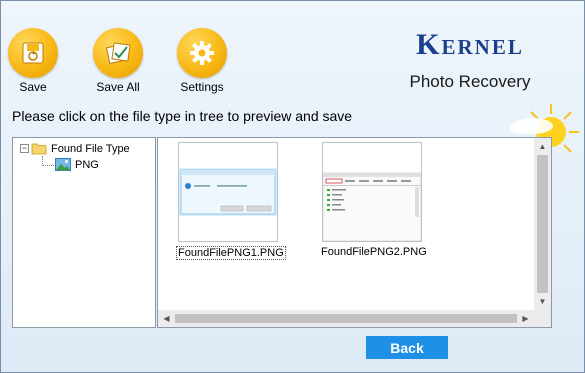 The height and width of the screenshot is (373, 585). I want to click on save-label: Save, so click(33, 87).